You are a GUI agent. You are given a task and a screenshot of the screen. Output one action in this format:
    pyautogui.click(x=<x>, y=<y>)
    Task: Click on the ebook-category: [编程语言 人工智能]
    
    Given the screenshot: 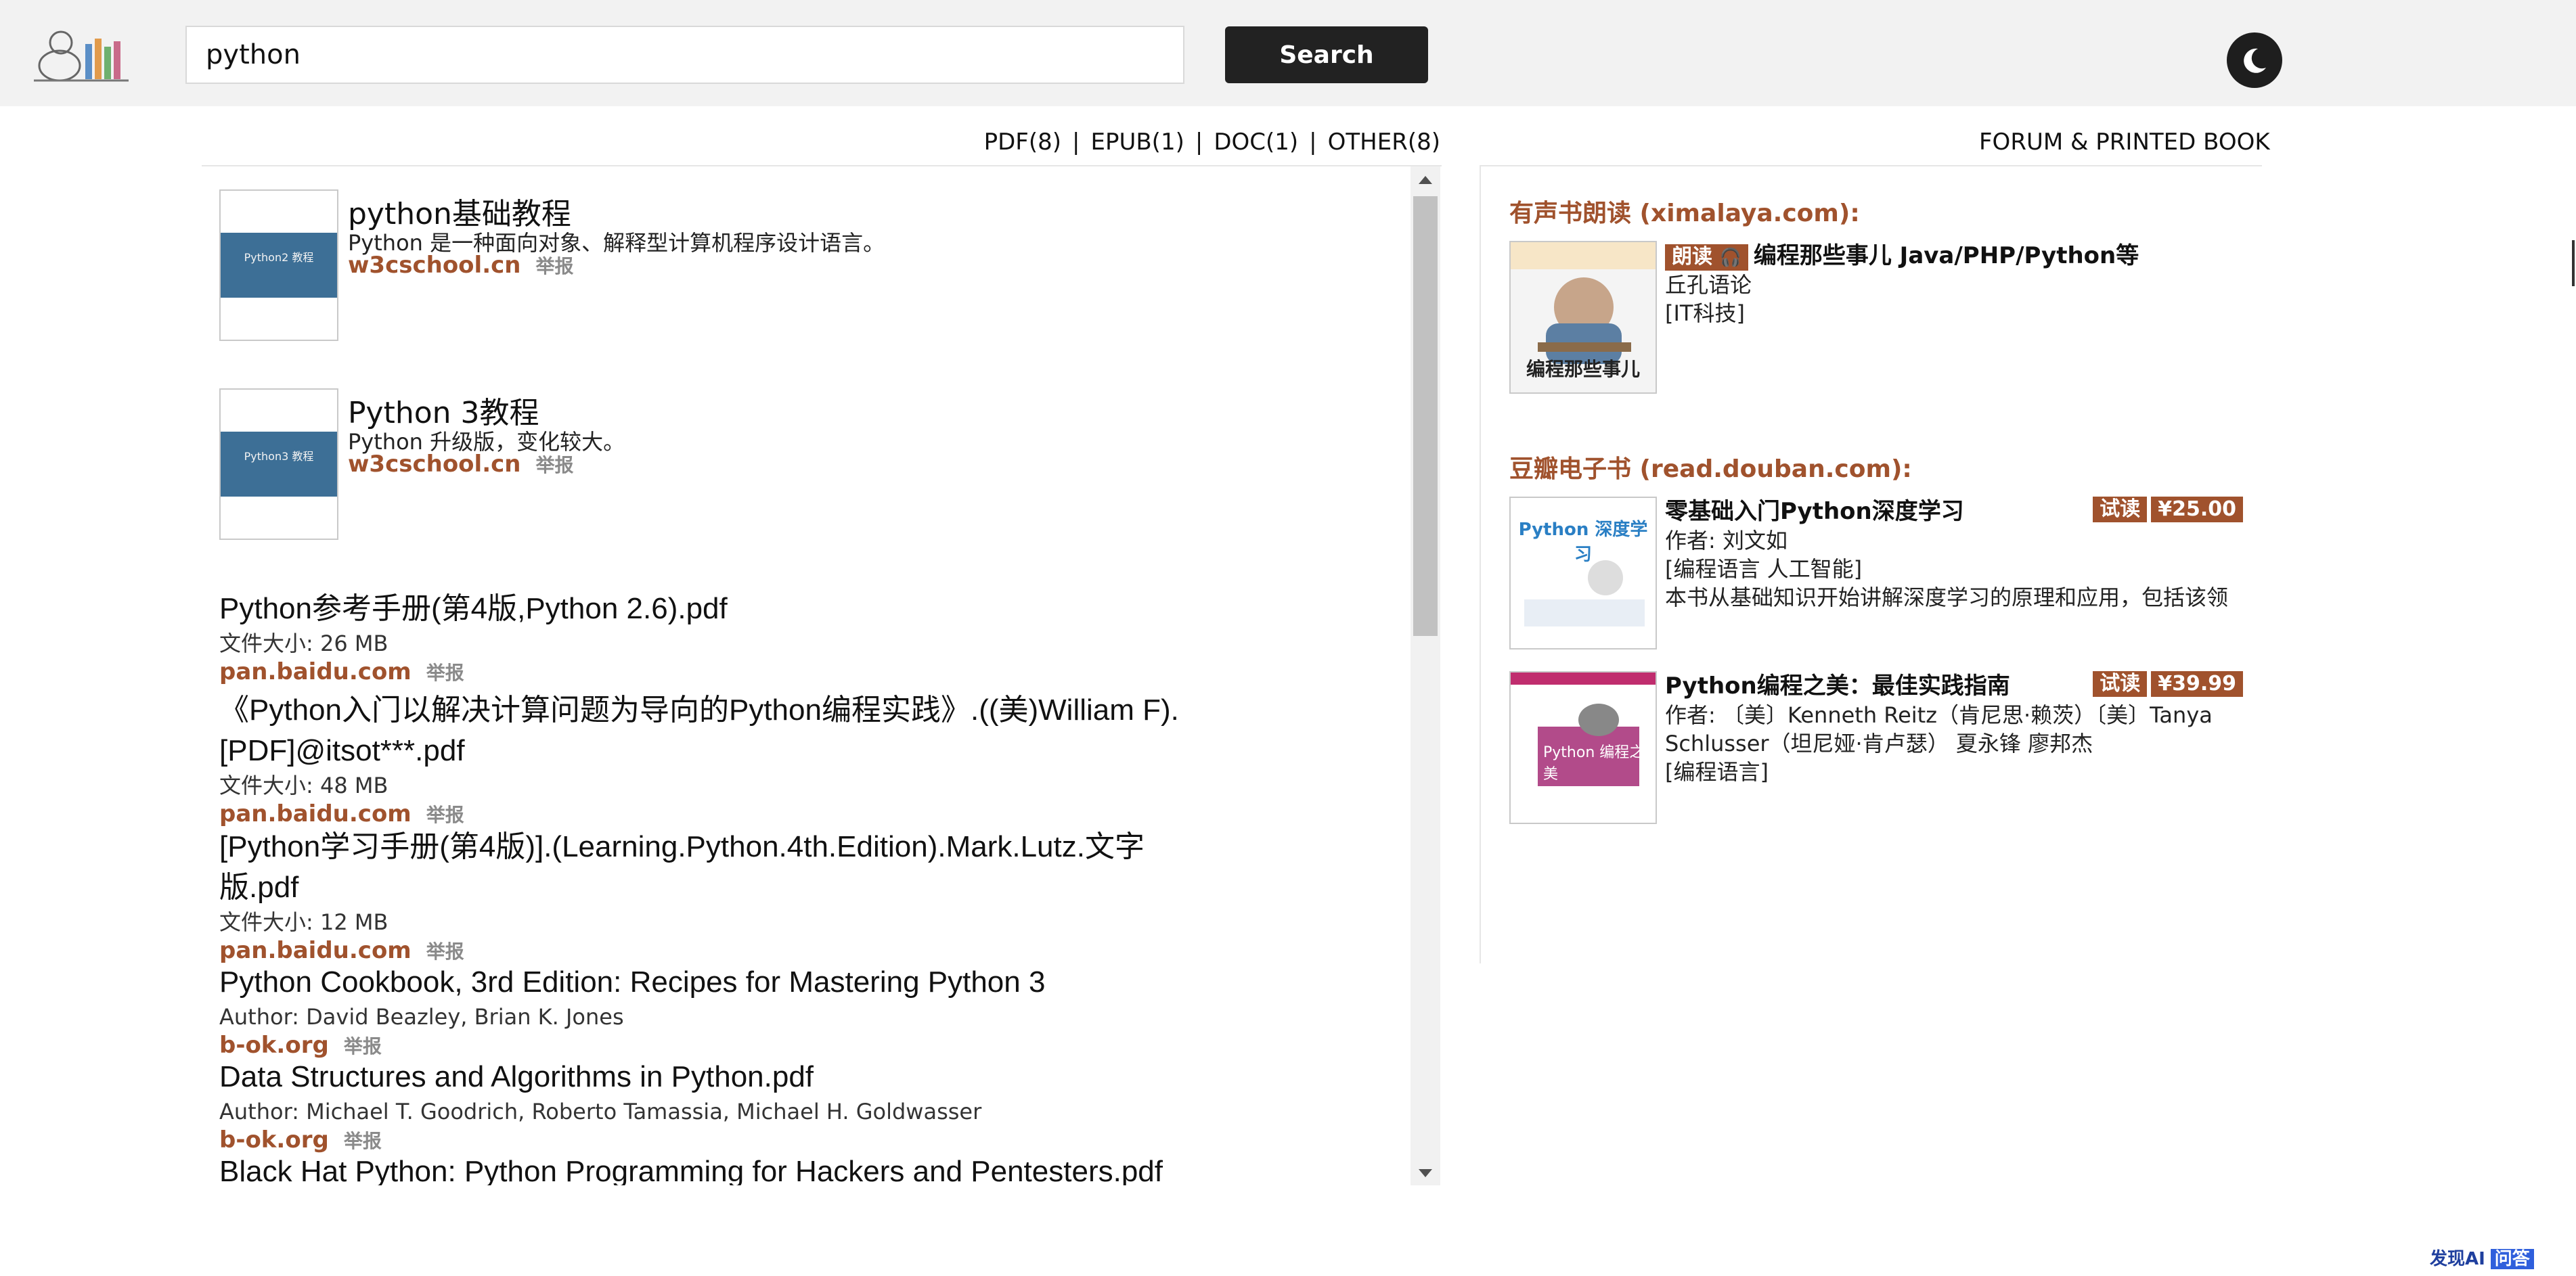 What is the action you would take?
    pyautogui.click(x=1764, y=569)
    